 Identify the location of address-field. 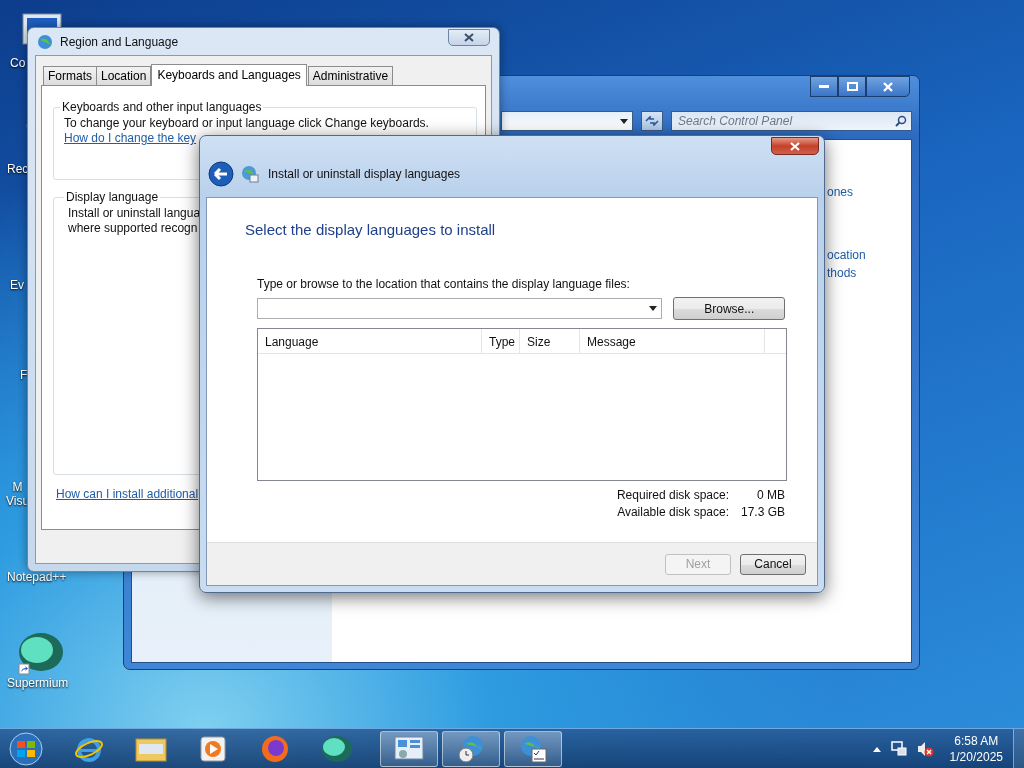
(567, 121).